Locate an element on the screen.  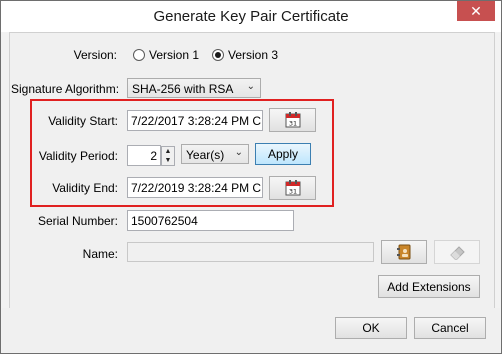
validity-end-value: 7/22/2019 3:28:24 PM CES is located at coordinates (197, 188).